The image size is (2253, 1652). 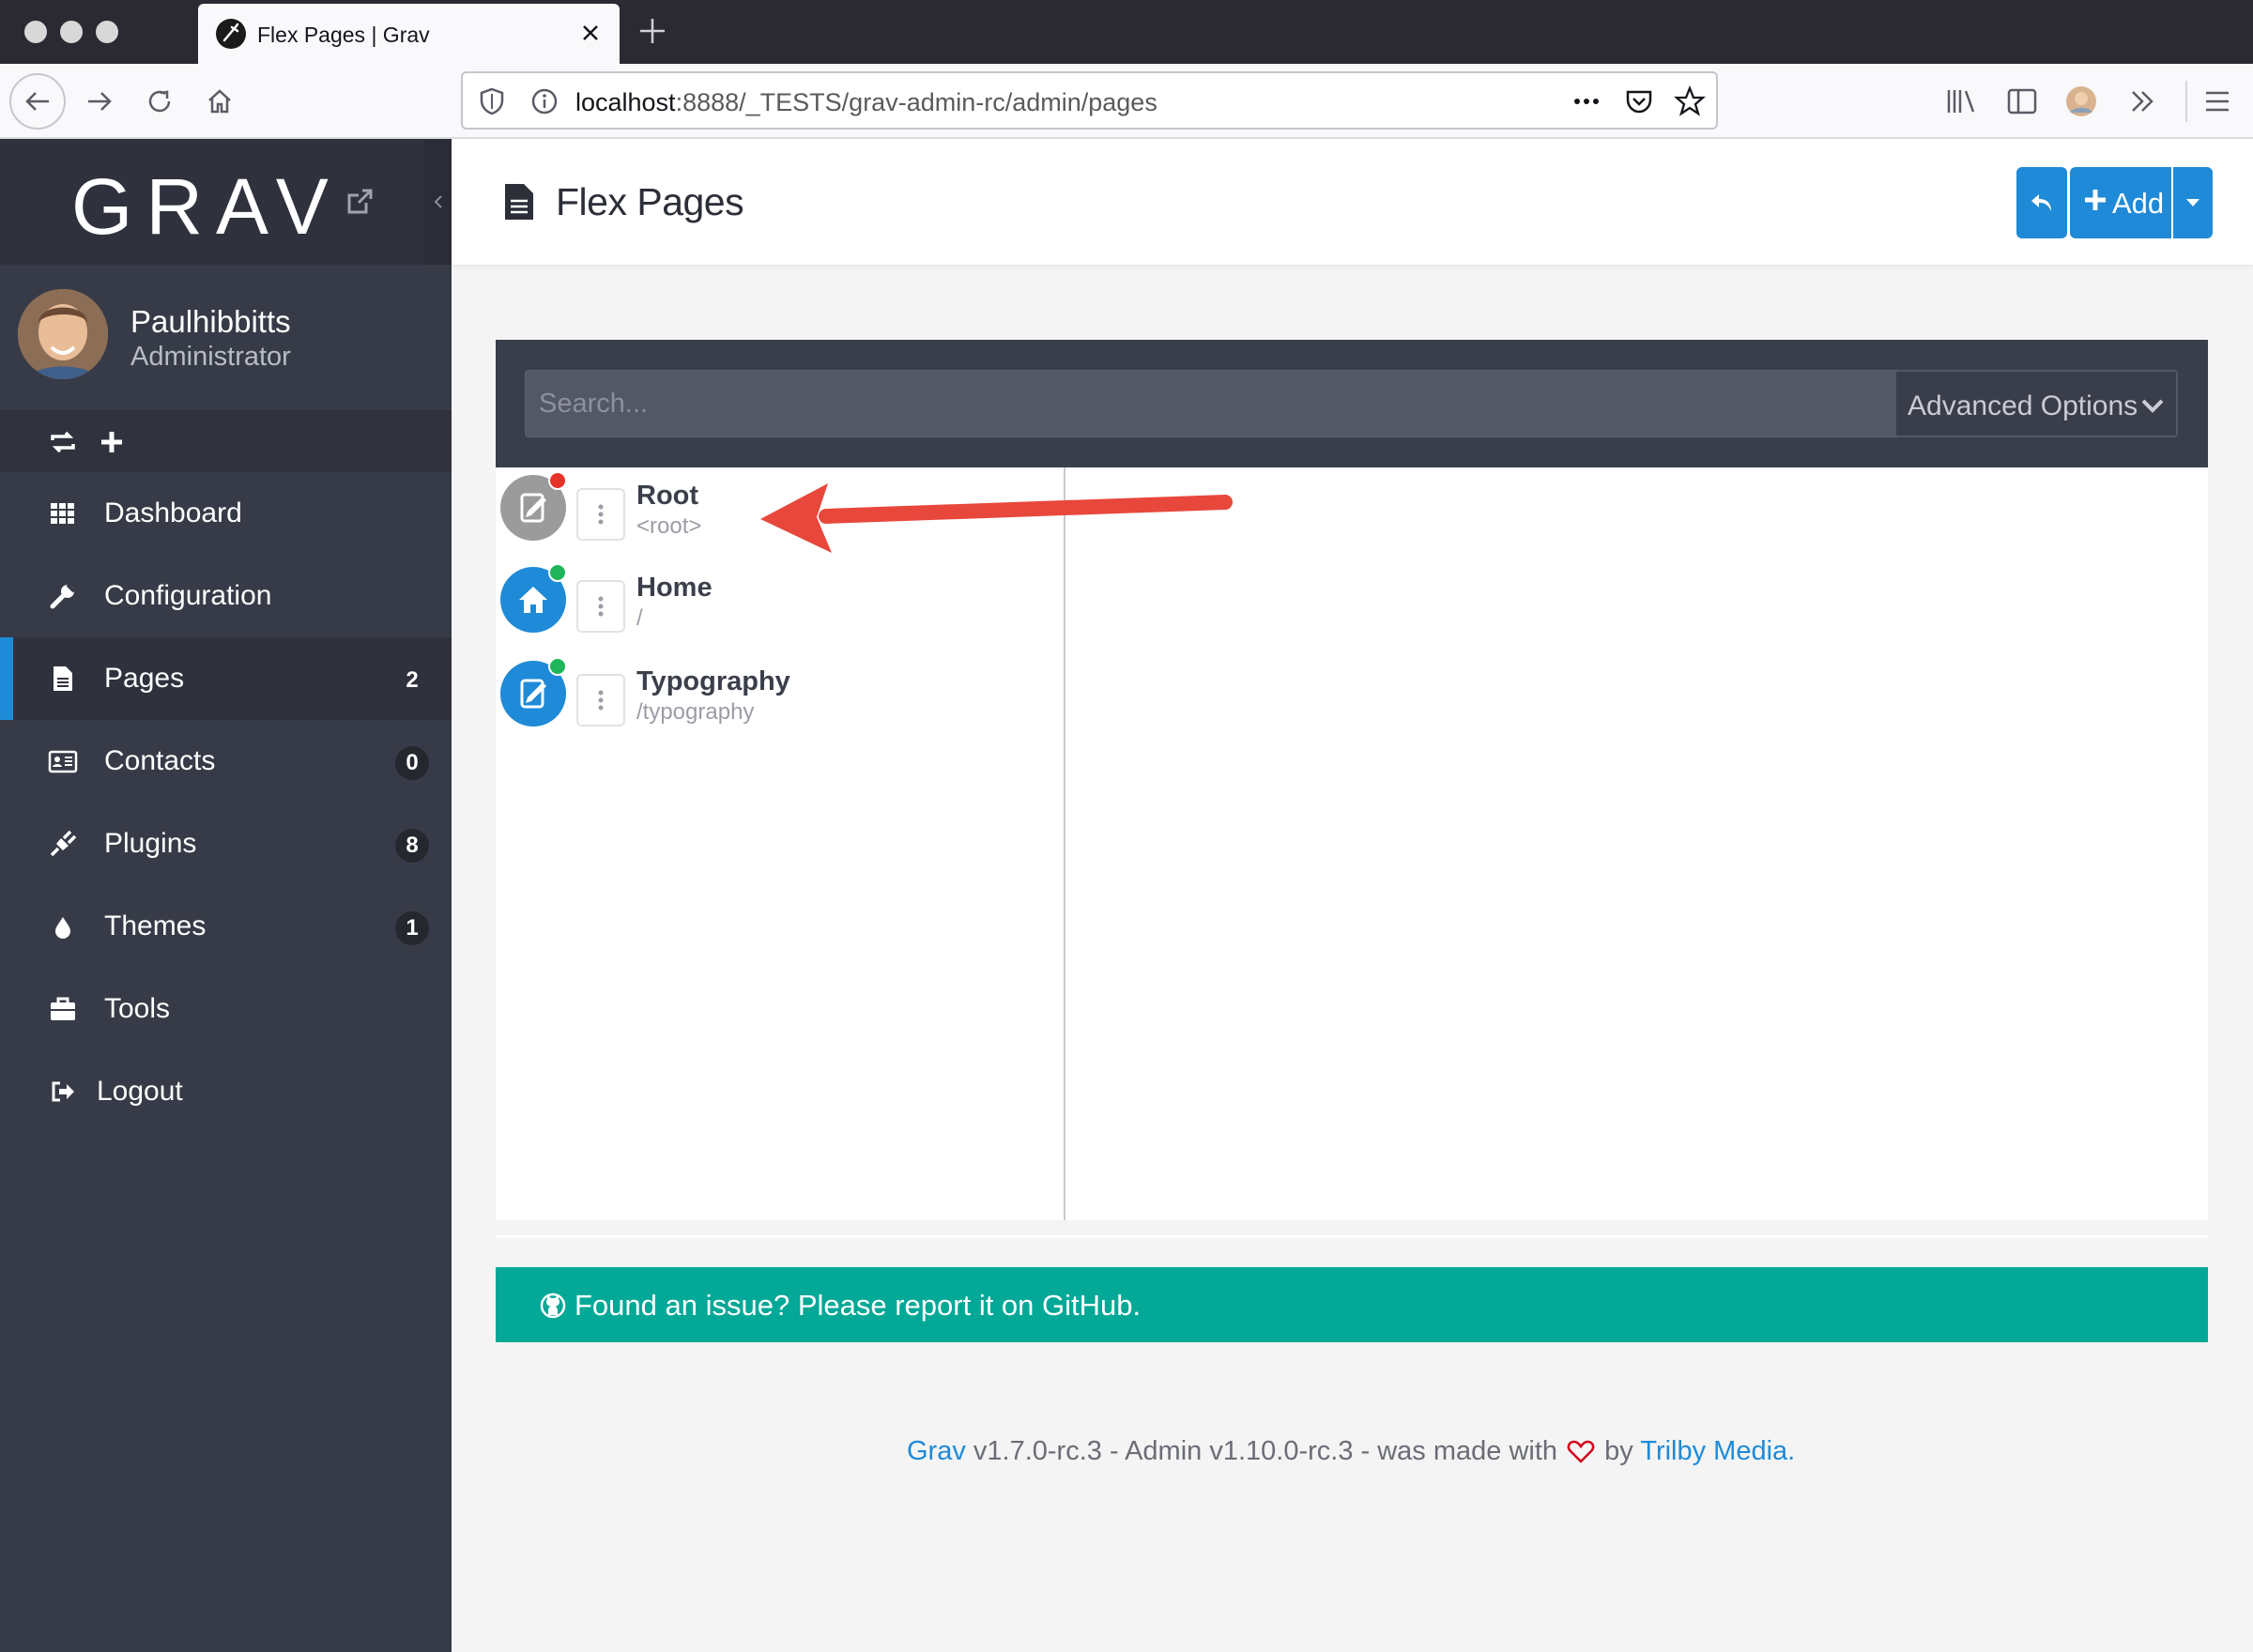 What do you see at coordinates (674, 588) in the screenshot?
I see `page-title-label: Home` at bounding box center [674, 588].